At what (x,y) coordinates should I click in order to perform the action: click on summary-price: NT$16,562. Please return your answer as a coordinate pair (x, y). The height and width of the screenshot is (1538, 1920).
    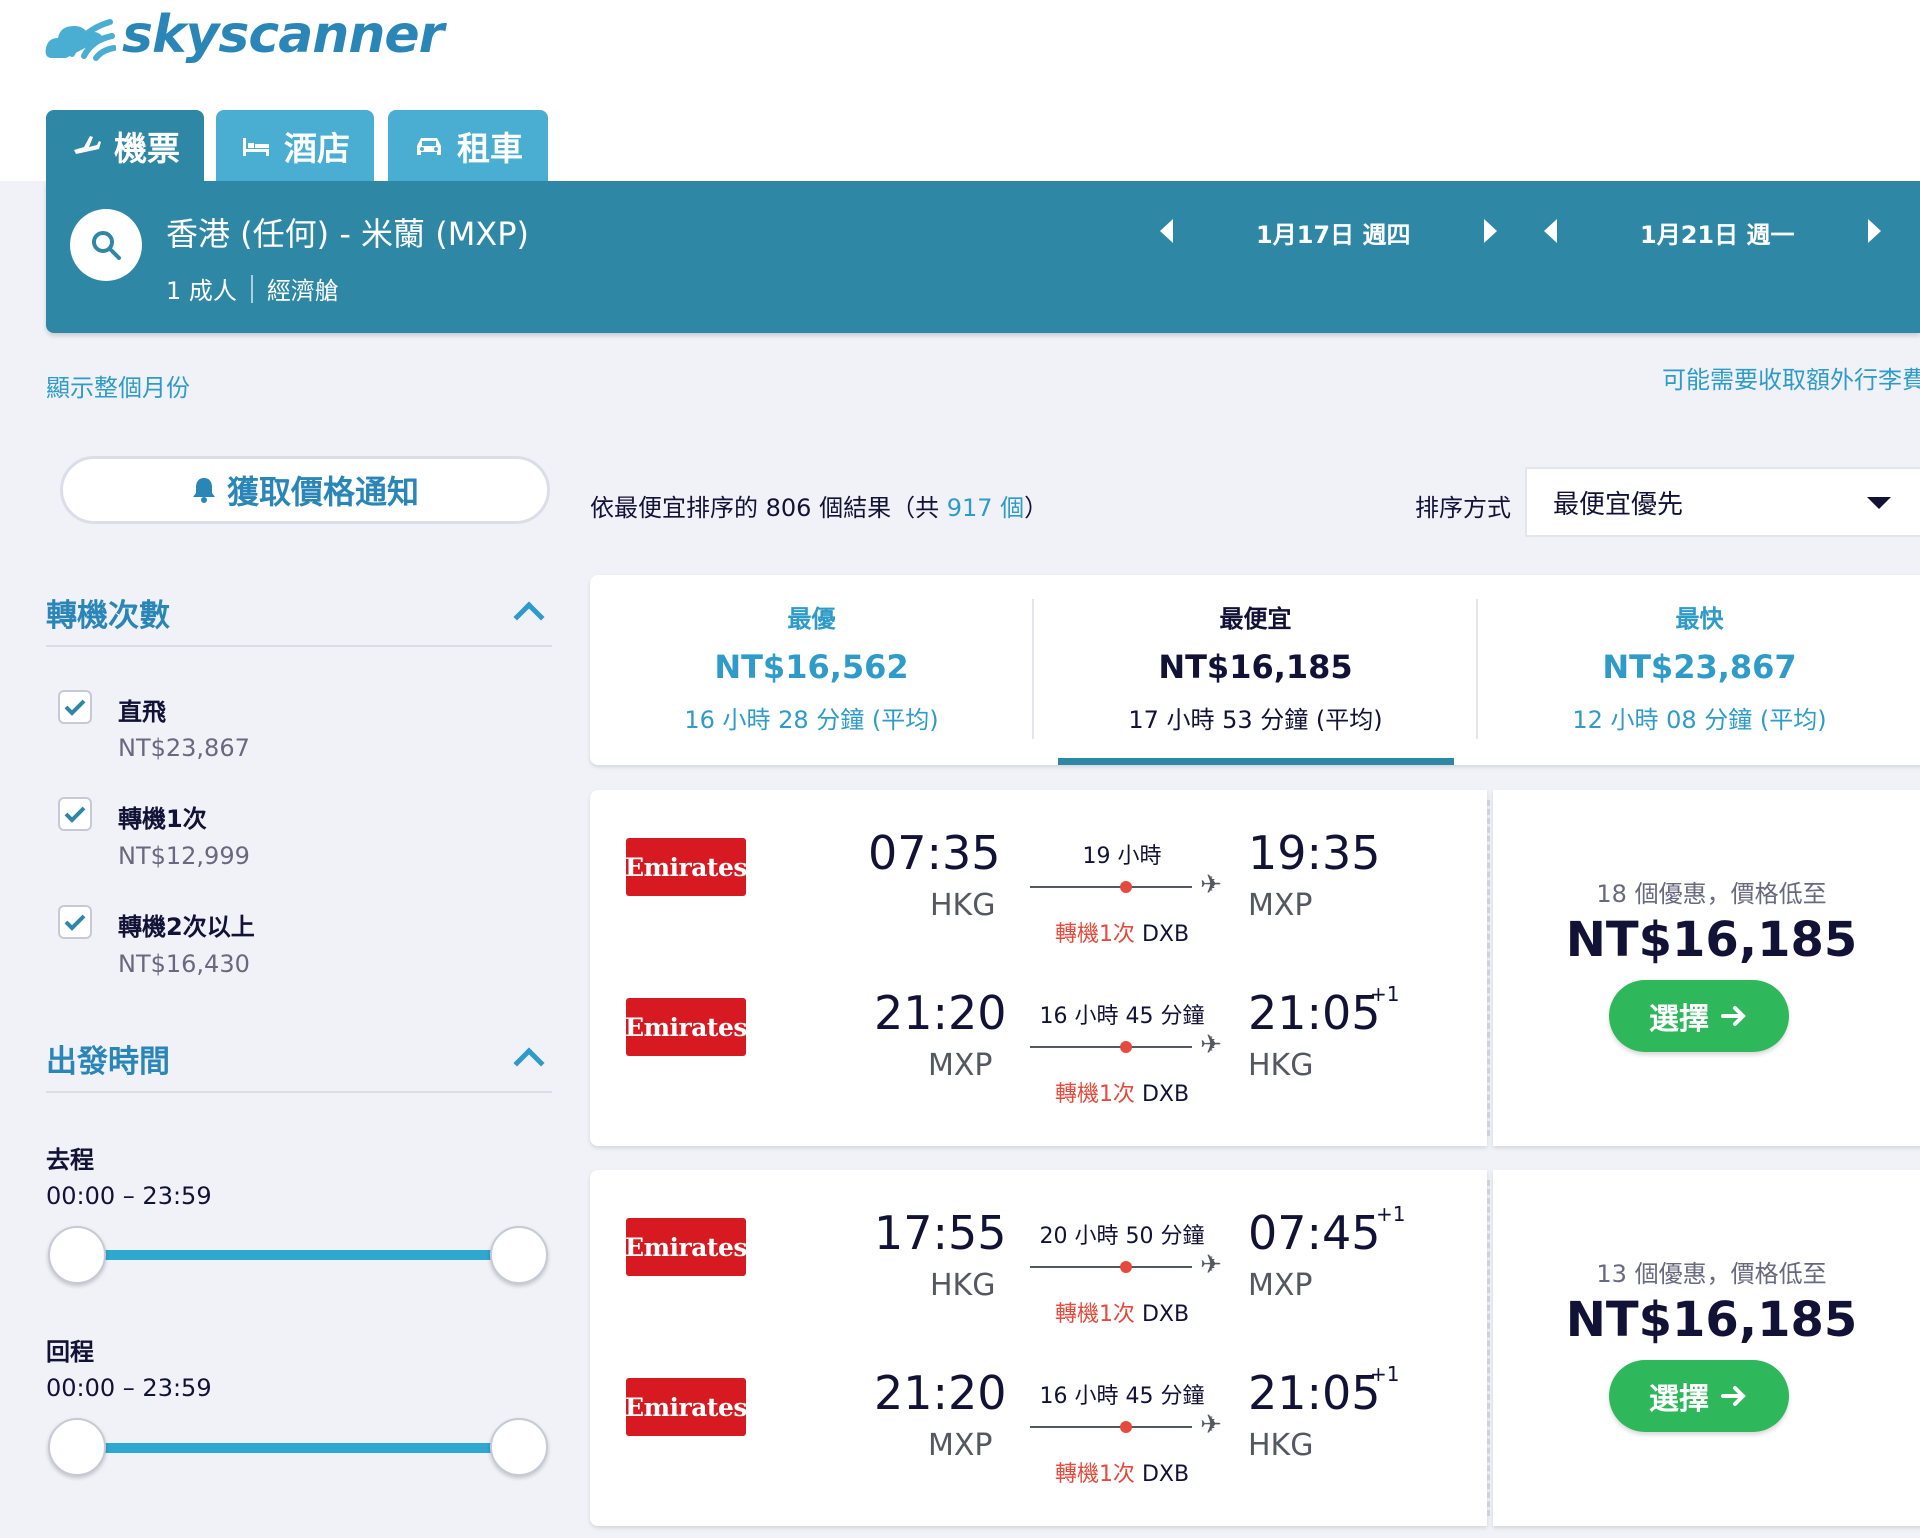
    Looking at the image, I should click on (811, 667).